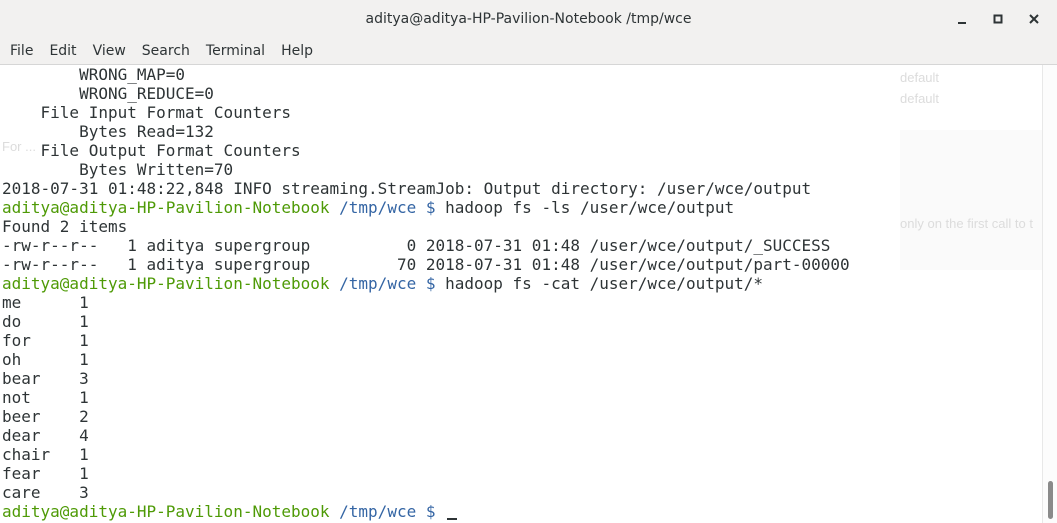  What do you see at coordinates (45, 416) in the screenshot?
I see `terminal-output-line: beer 2` at bounding box center [45, 416].